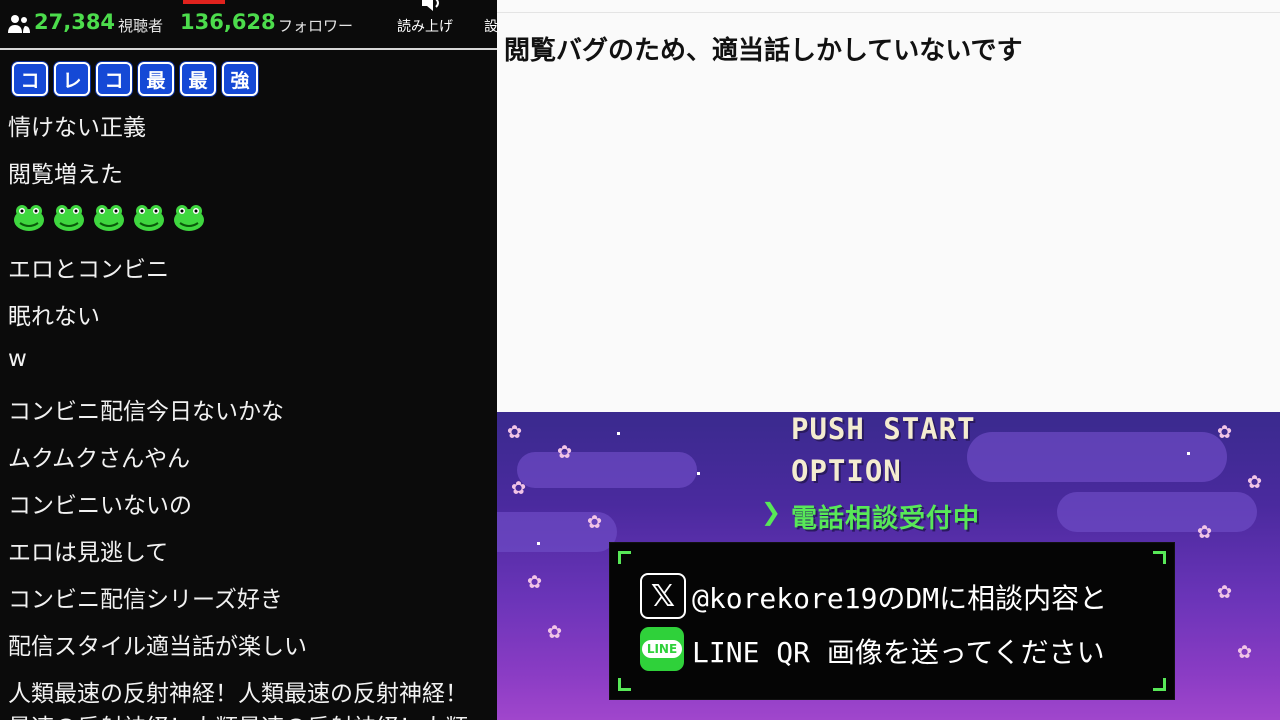 The height and width of the screenshot is (720, 1280). I want to click on read-aloud-button: 読み上げ, so click(428, 23).